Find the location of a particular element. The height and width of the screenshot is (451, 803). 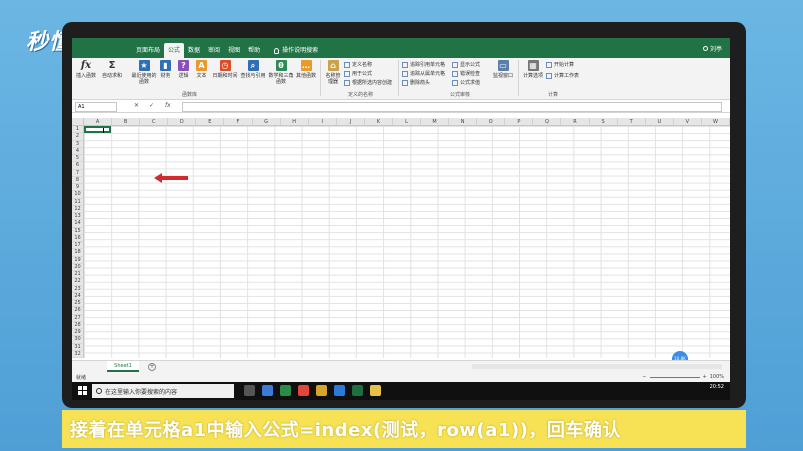

store-icon is located at coordinates (267, 390).